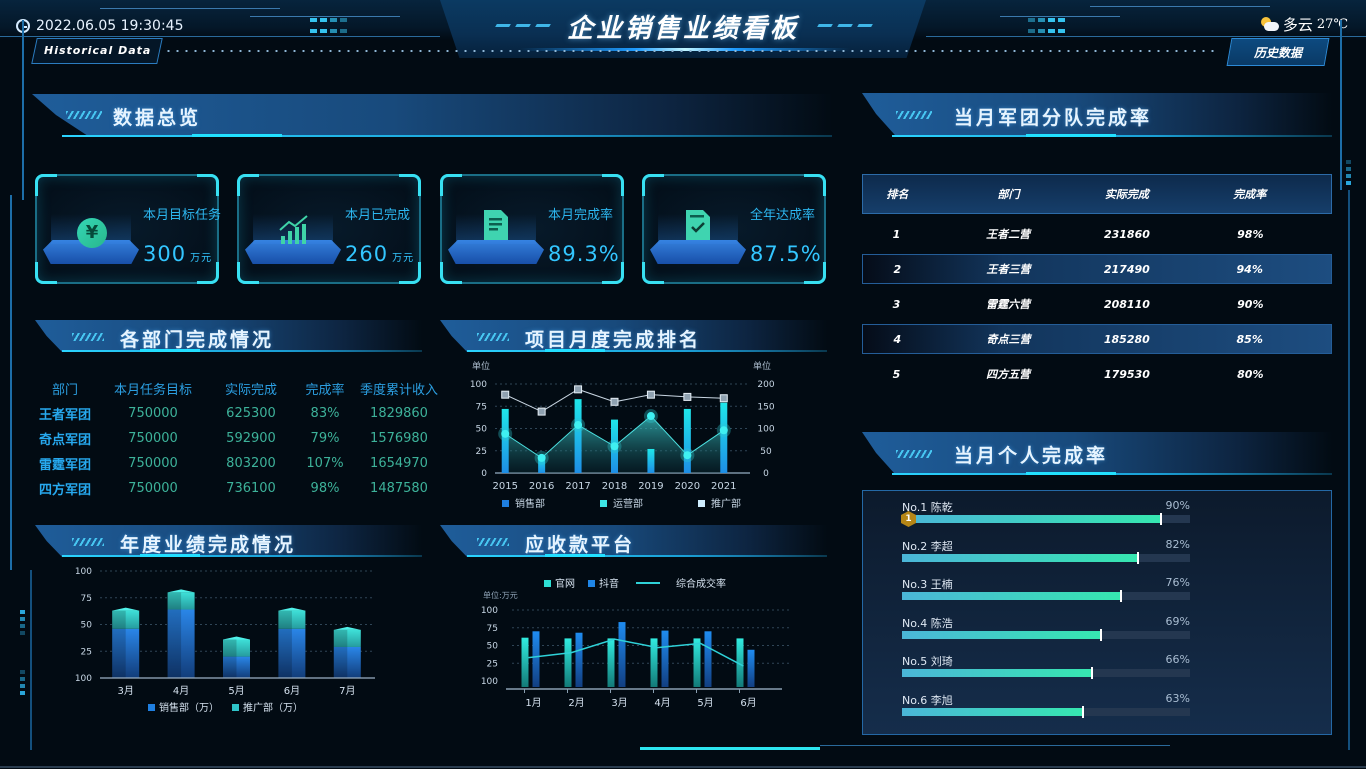 The width and height of the screenshot is (1366, 769). I want to click on header-deco-line, so click(1180, 6).